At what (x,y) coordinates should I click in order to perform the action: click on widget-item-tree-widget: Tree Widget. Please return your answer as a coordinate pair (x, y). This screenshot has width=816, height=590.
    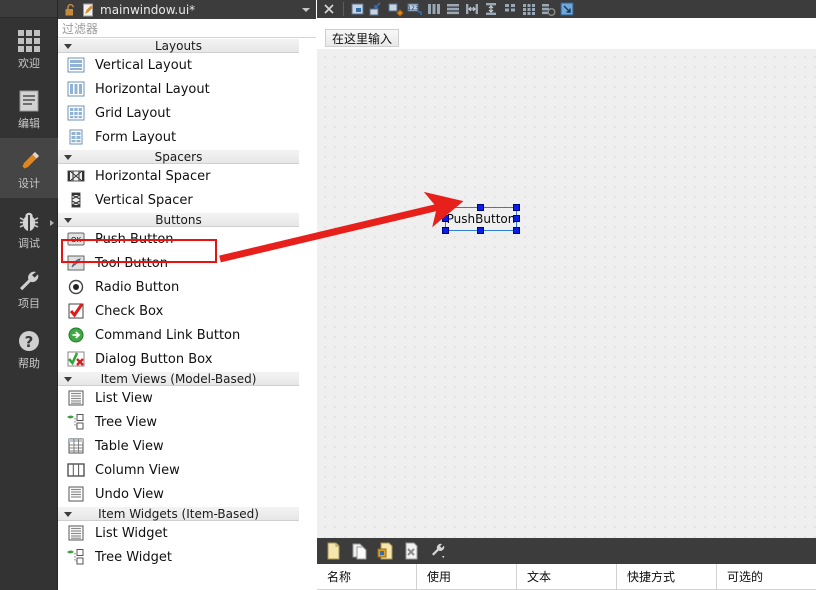
    Looking at the image, I should click on (178, 557).